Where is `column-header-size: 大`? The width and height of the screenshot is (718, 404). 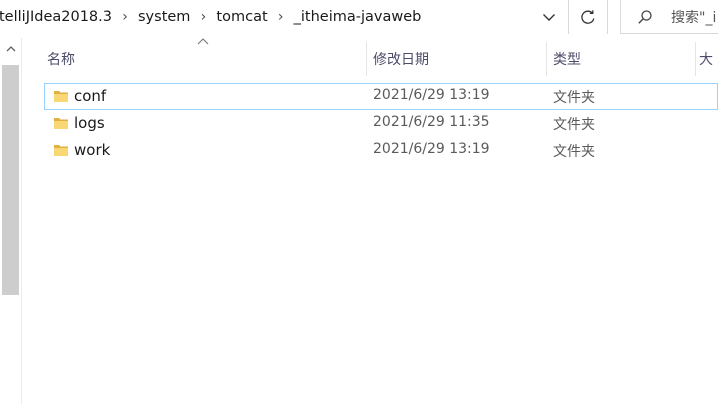
column-header-size: 大 is located at coordinates (707, 59).